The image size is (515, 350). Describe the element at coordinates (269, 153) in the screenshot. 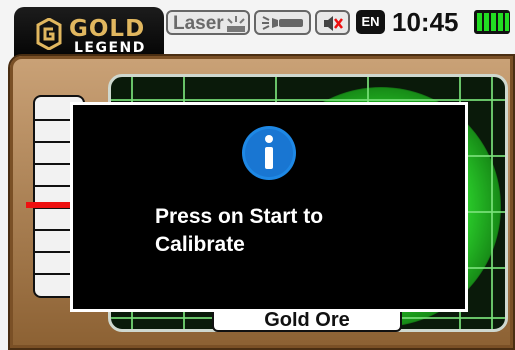

I see `info-icon` at that location.